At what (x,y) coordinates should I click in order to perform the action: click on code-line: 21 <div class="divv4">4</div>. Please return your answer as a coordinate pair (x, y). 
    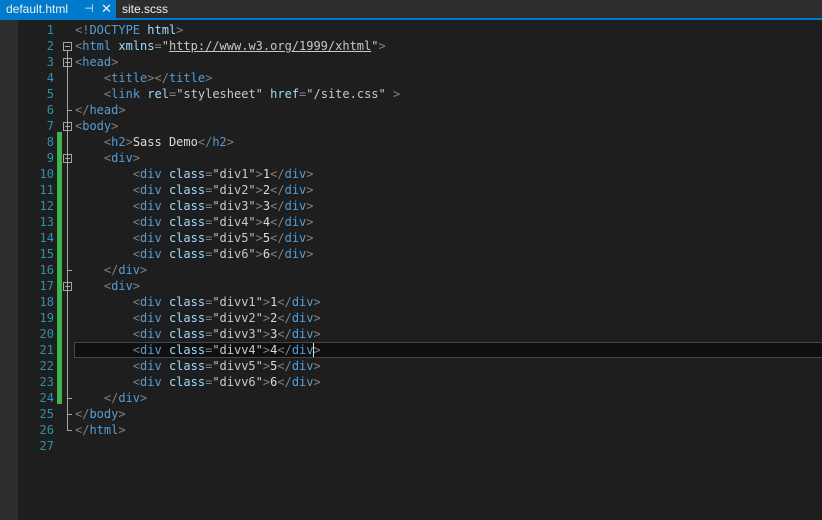
    Looking at the image, I should click on (411, 350).